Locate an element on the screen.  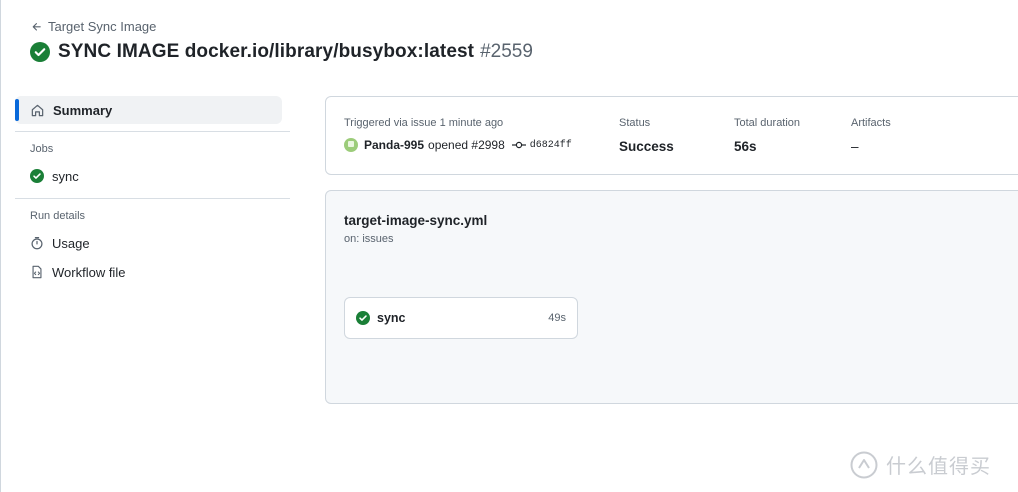
duration-column: Total duration 56s is located at coordinates (767, 135).